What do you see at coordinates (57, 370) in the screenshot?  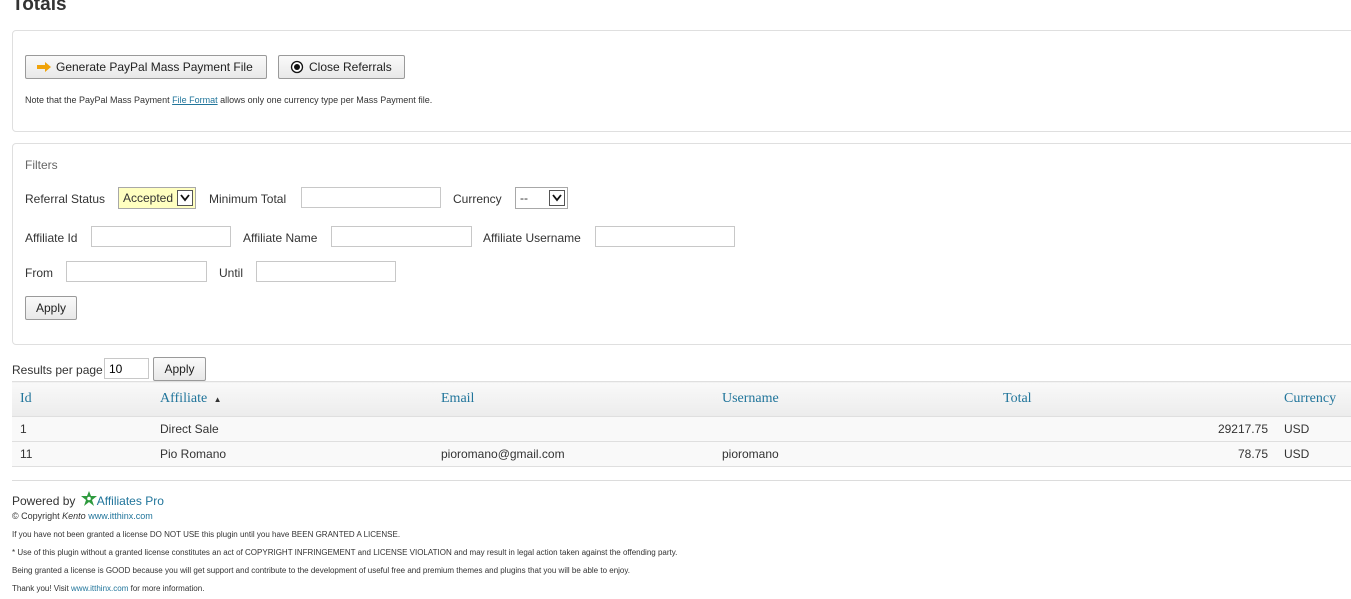 I see `results-per-page-label: Results per page` at bounding box center [57, 370].